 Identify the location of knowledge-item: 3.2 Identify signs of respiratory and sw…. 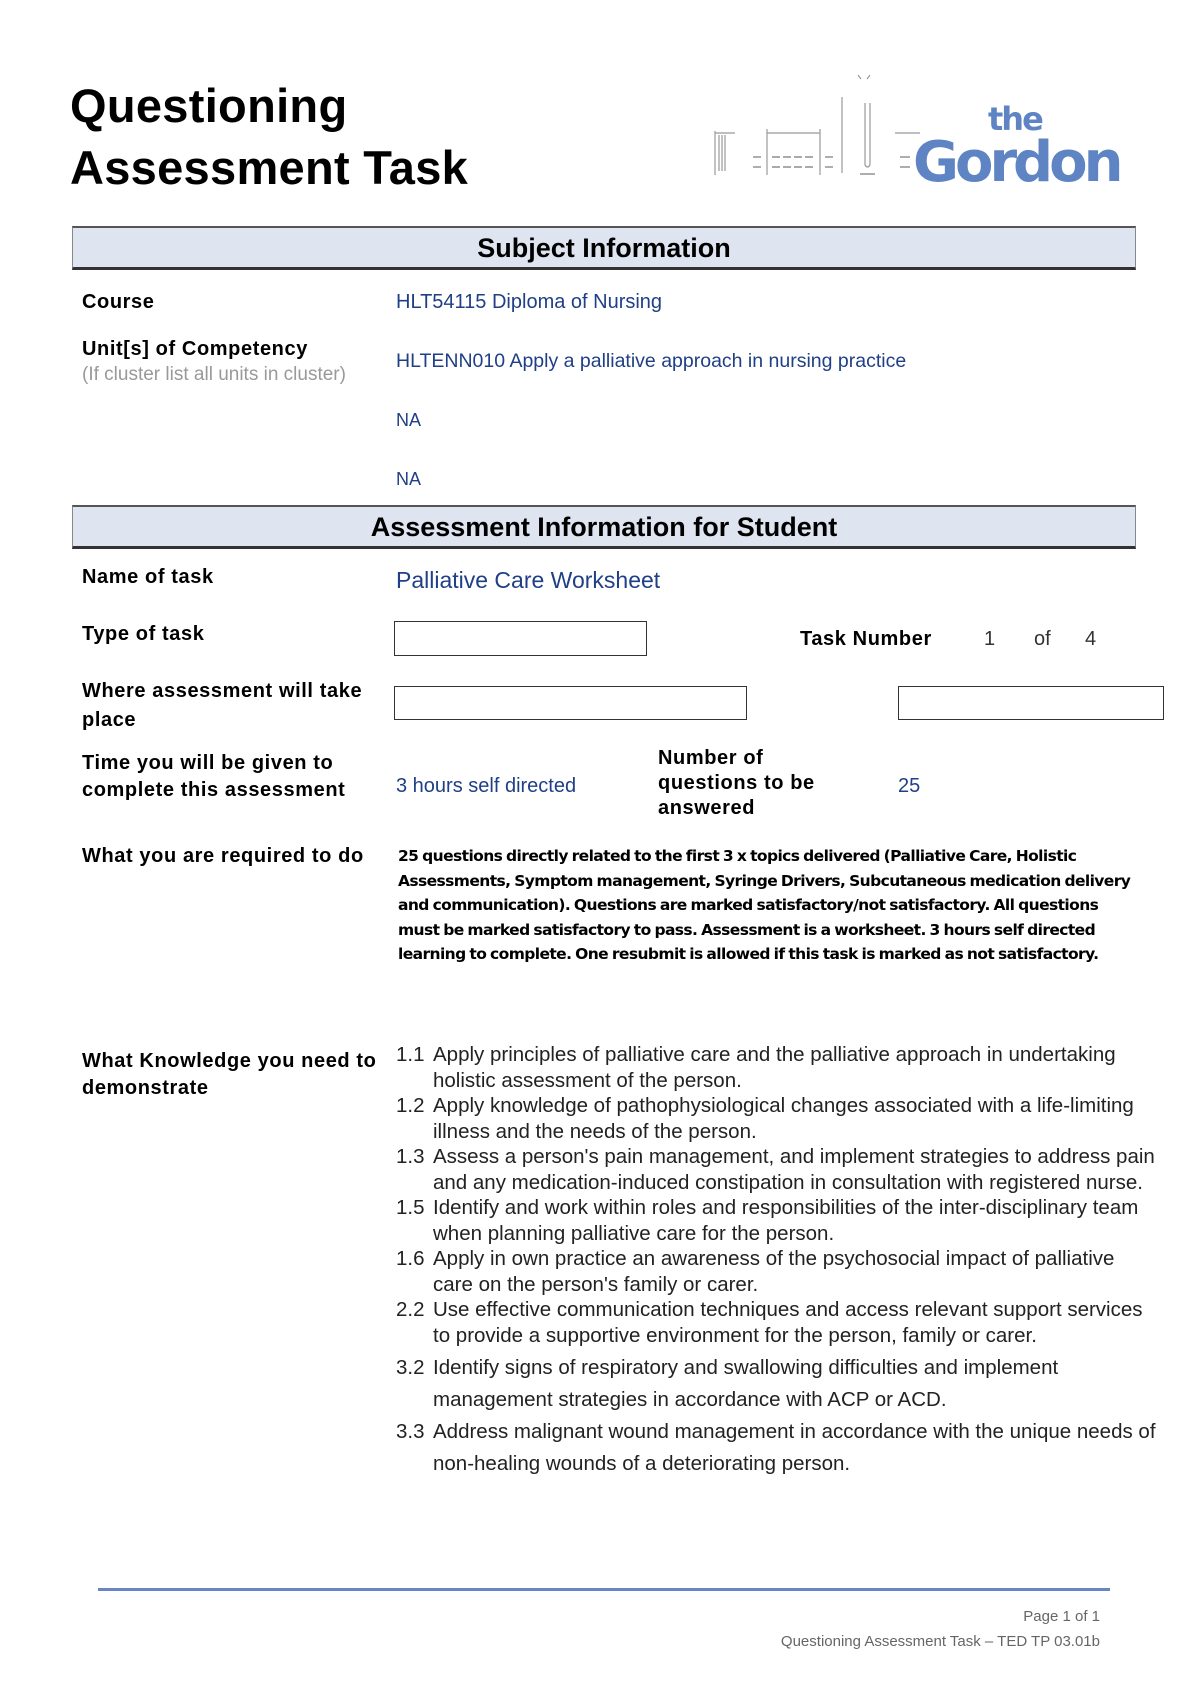
(776, 1384).